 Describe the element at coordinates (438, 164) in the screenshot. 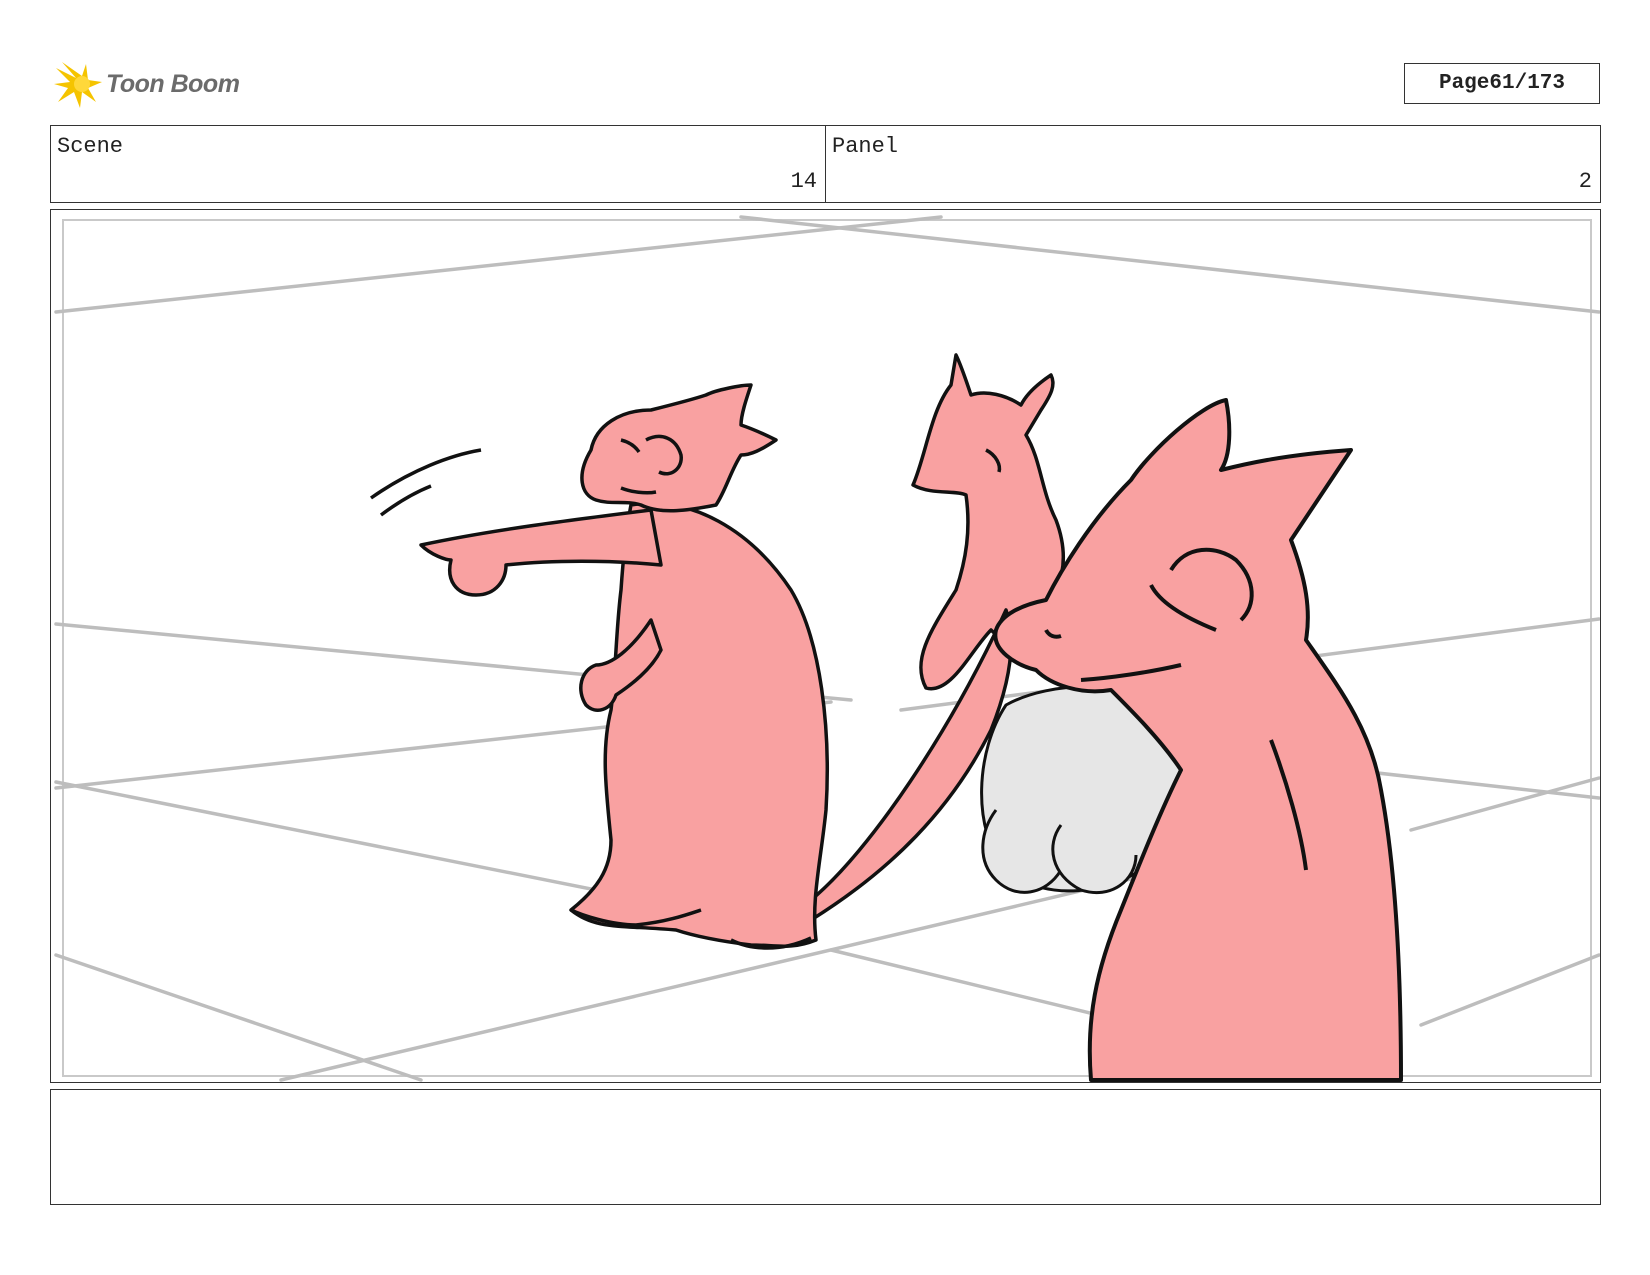

I see `scene-cell: Scene 14` at that location.